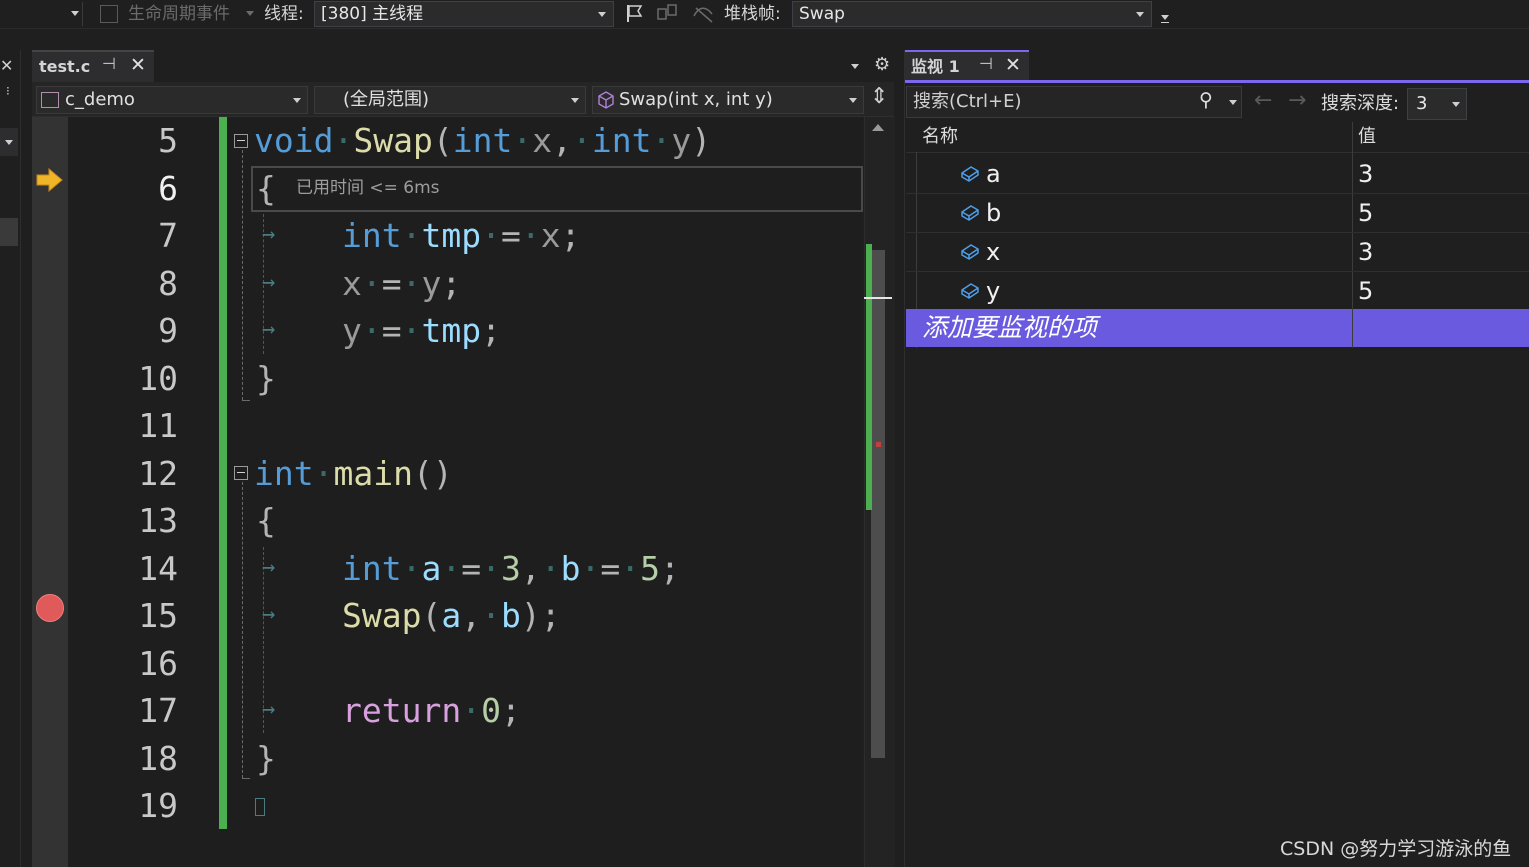 The image size is (1529, 867). I want to click on search-depth-select: 3, so click(1437, 104).